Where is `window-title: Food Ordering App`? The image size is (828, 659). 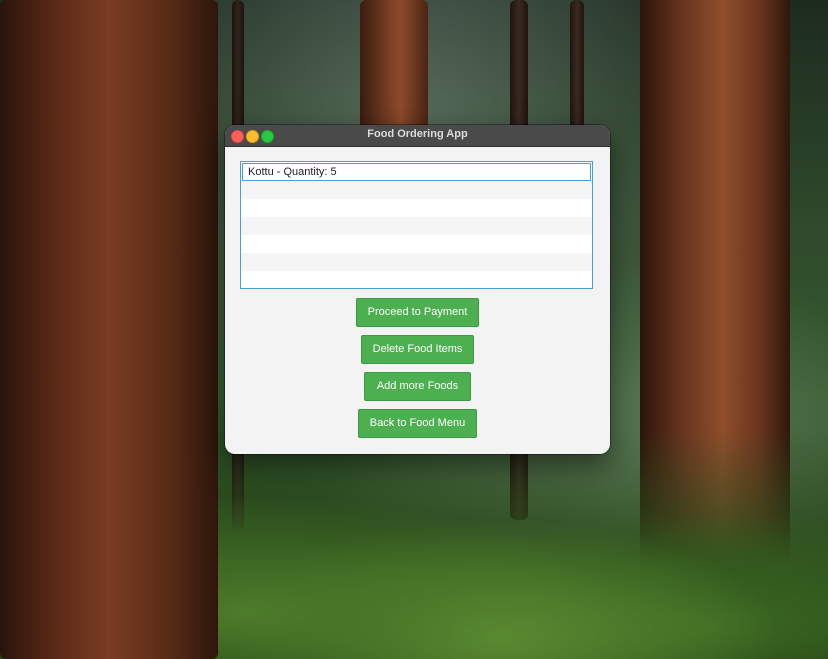
window-title: Food Ordering App is located at coordinates (417, 134).